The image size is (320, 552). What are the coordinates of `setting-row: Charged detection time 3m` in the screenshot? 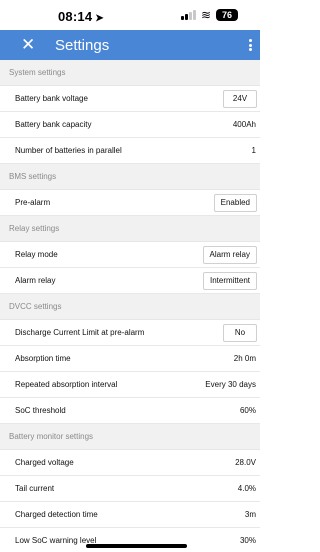 It's located at (130, 515).